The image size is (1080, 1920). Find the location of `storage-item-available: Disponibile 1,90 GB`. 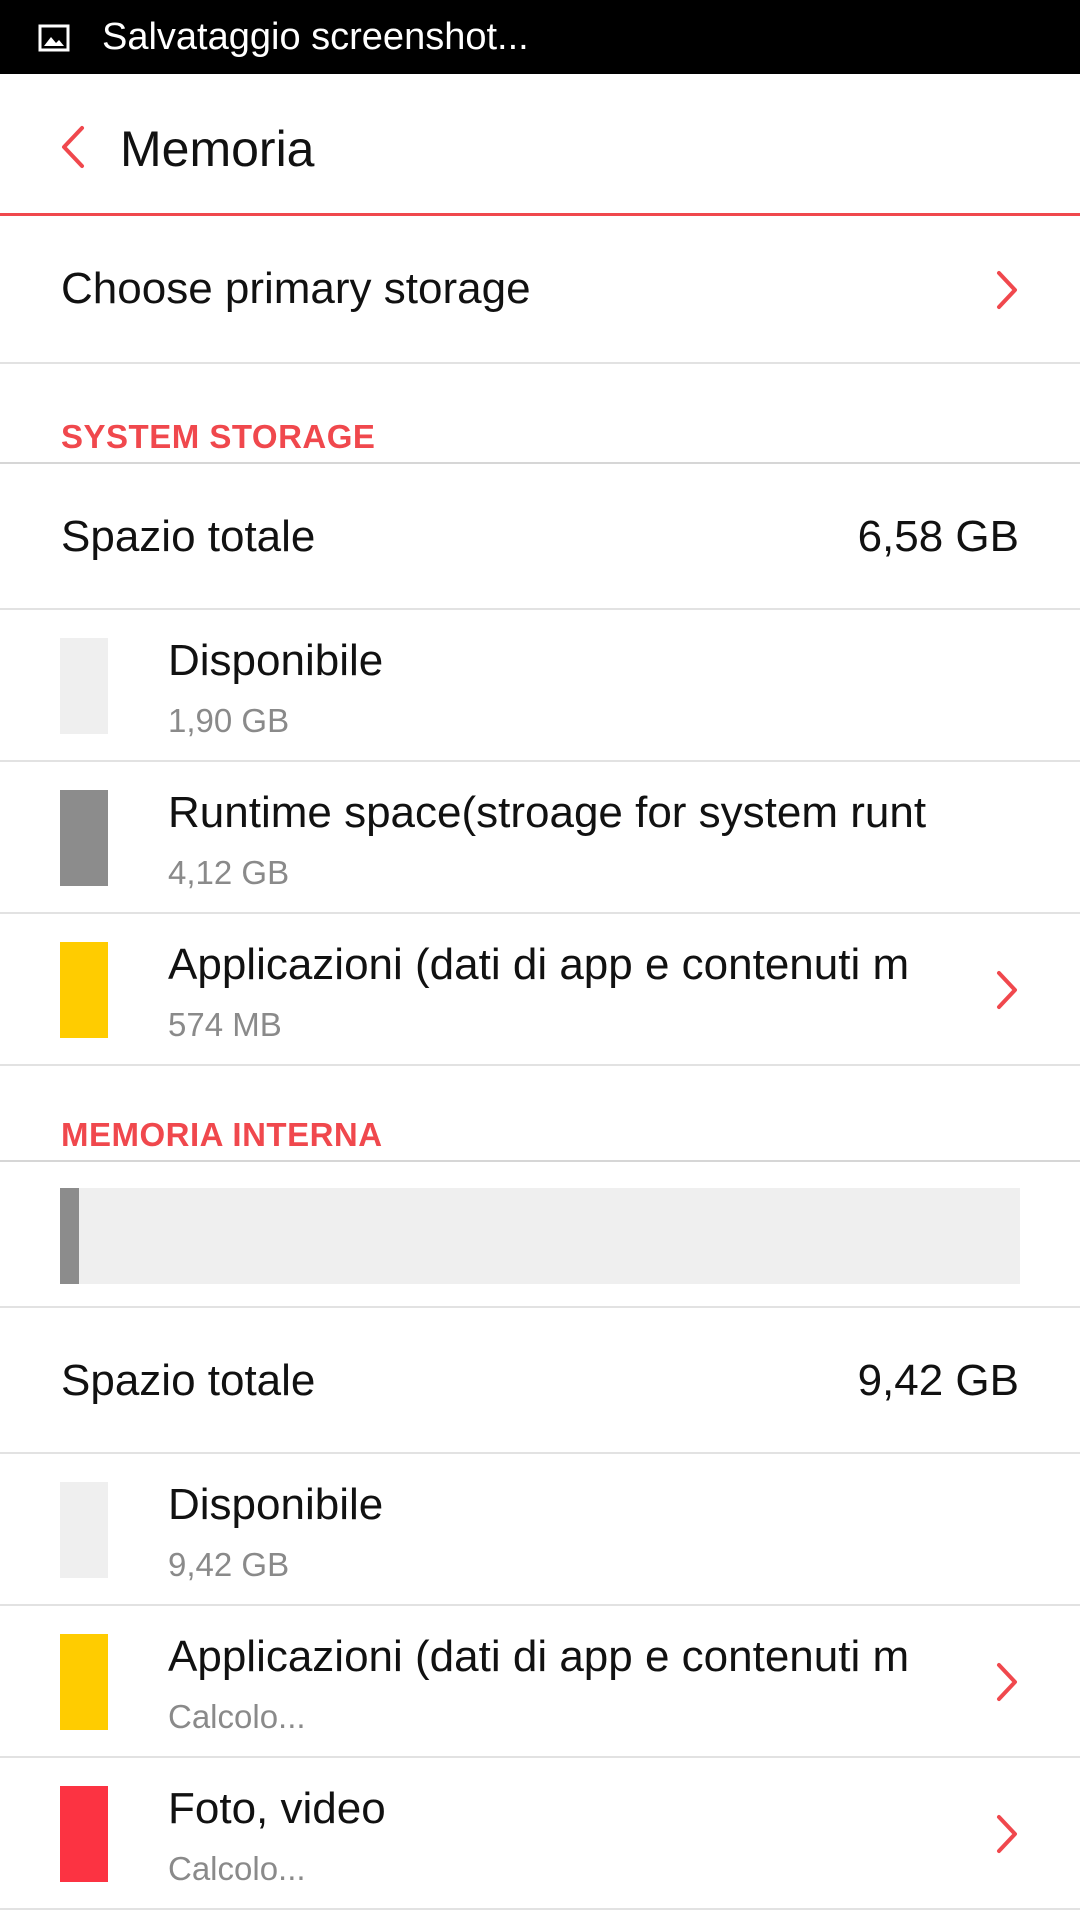

storage-item-available: Disponibile 1,90 GB is located at coordinates (540, 686).